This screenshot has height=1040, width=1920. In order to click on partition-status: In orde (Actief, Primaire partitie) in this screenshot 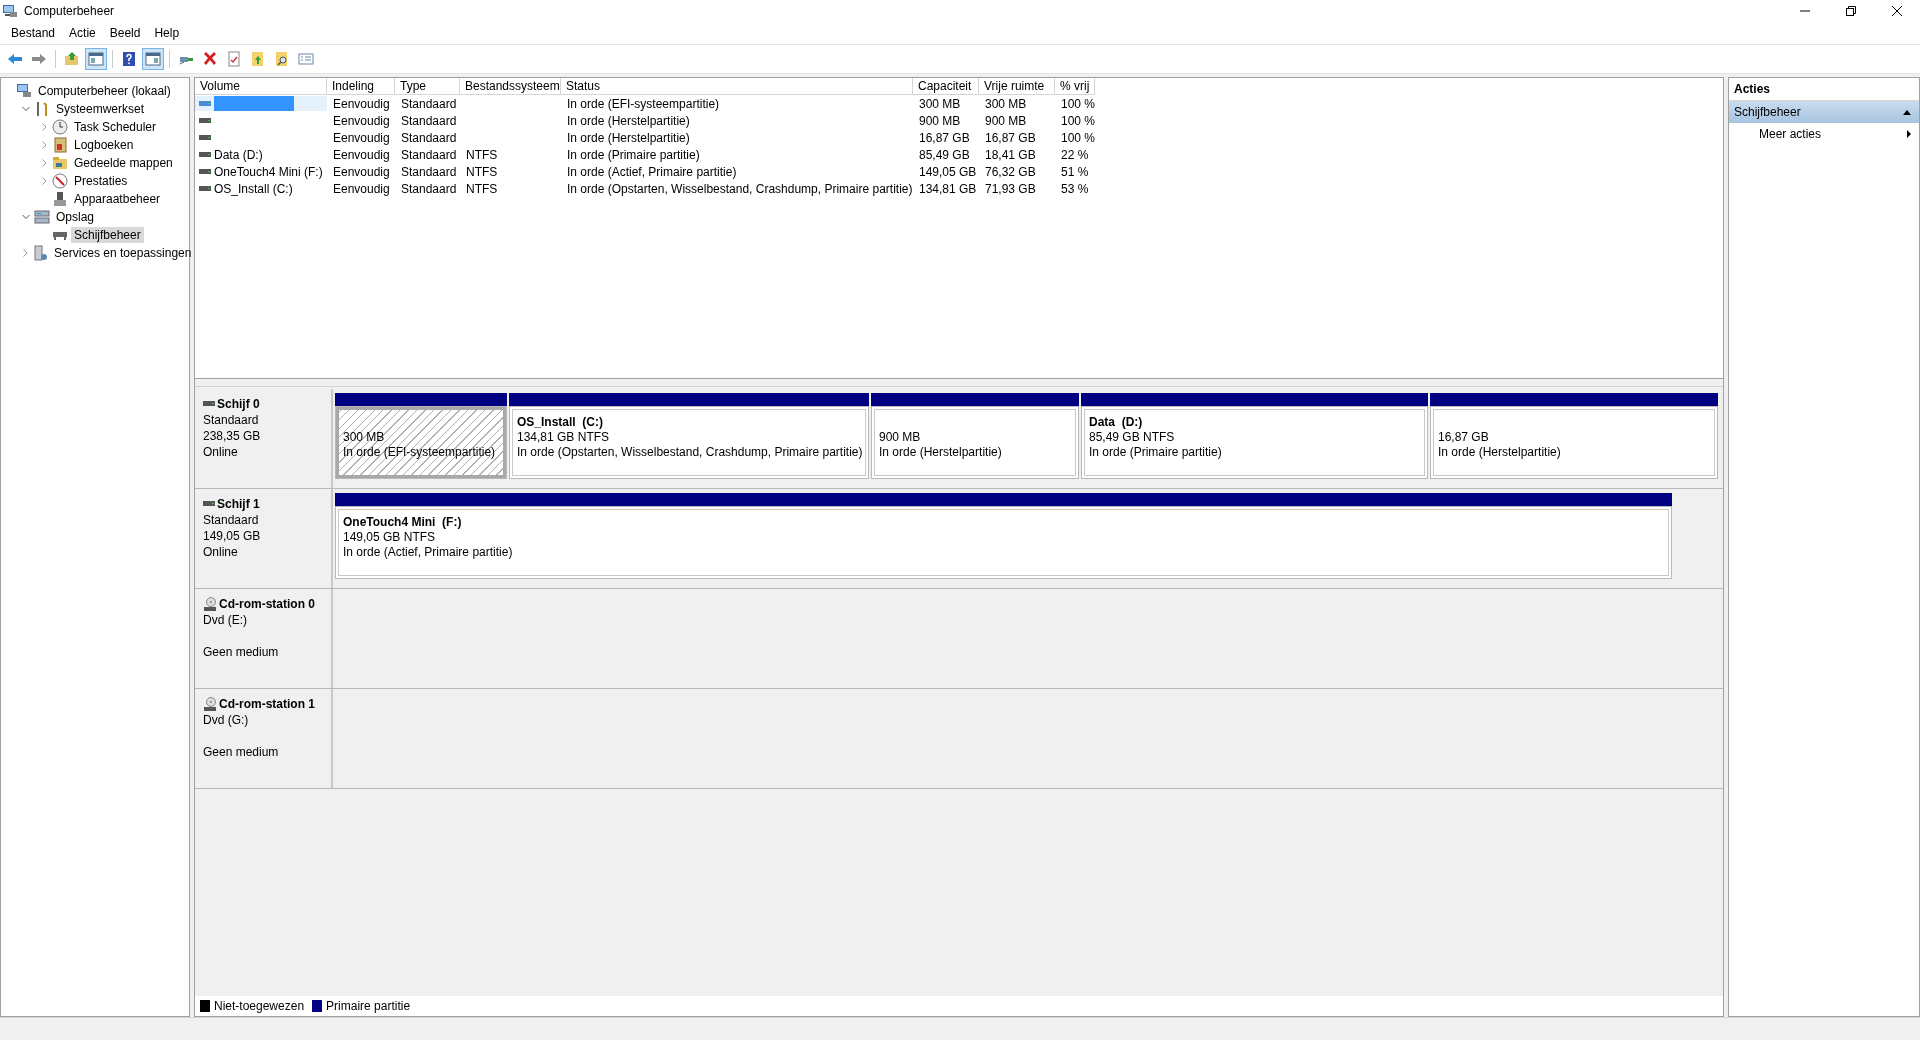, I will do `click(428, 552)`.